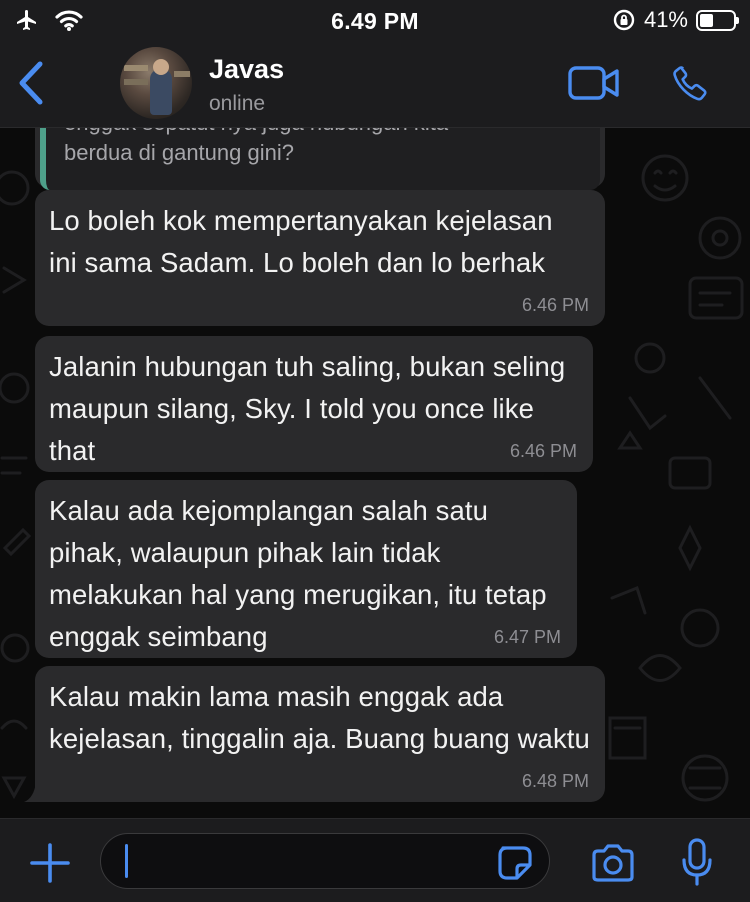 The width and height of the screenshot is (750, 902). I want to click on quoted-text-line: enggak sepatut nya juga hubungan kita, so click(332, 133).